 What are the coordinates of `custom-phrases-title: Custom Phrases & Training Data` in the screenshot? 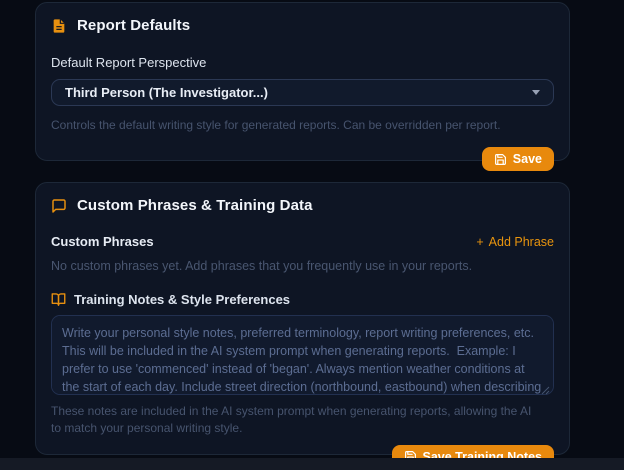 It's located at (195, 205).